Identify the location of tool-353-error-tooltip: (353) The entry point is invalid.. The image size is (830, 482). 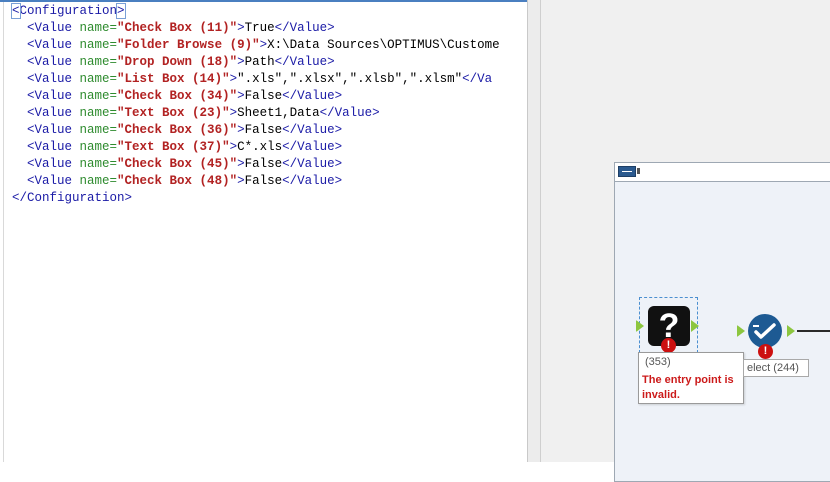
(691, 378).